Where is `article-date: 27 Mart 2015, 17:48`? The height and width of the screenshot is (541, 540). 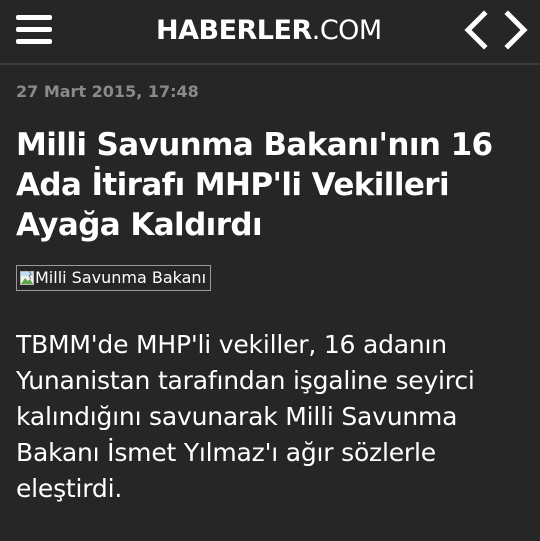
article-date: 27 Mart 2015, 17:48 is located at coordinates (107, 91).